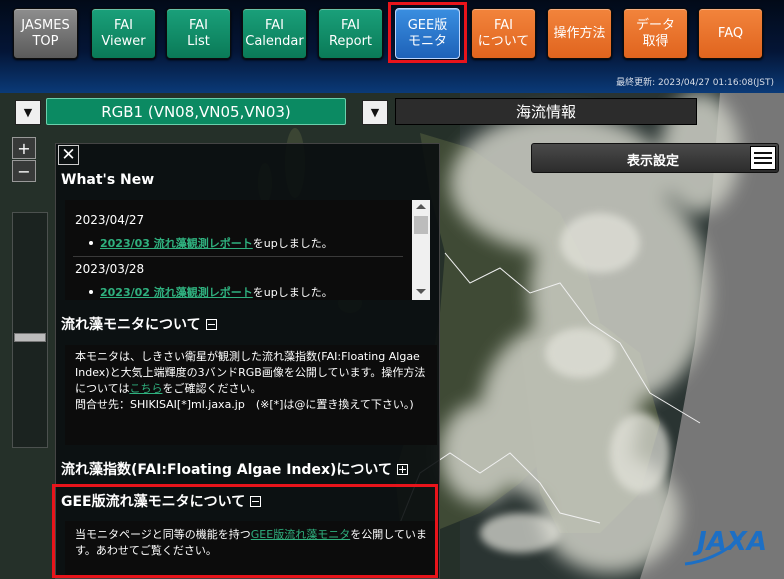  Describe the element at coordinates (546, 111) in the screenshot. I see `layer-select: 海流情報` at that location.